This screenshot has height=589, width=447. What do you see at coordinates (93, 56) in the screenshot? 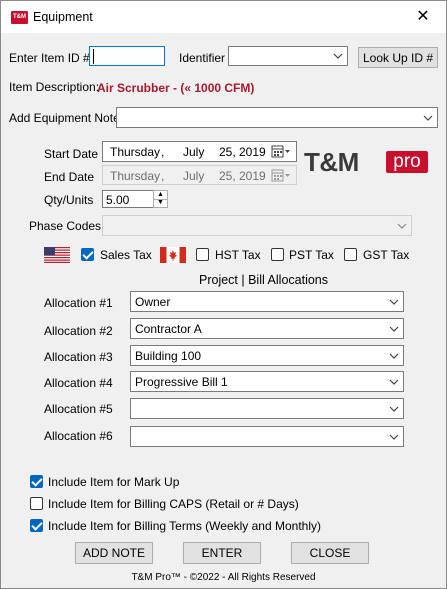
I see `text-caret` at bounding box center [93, 56].